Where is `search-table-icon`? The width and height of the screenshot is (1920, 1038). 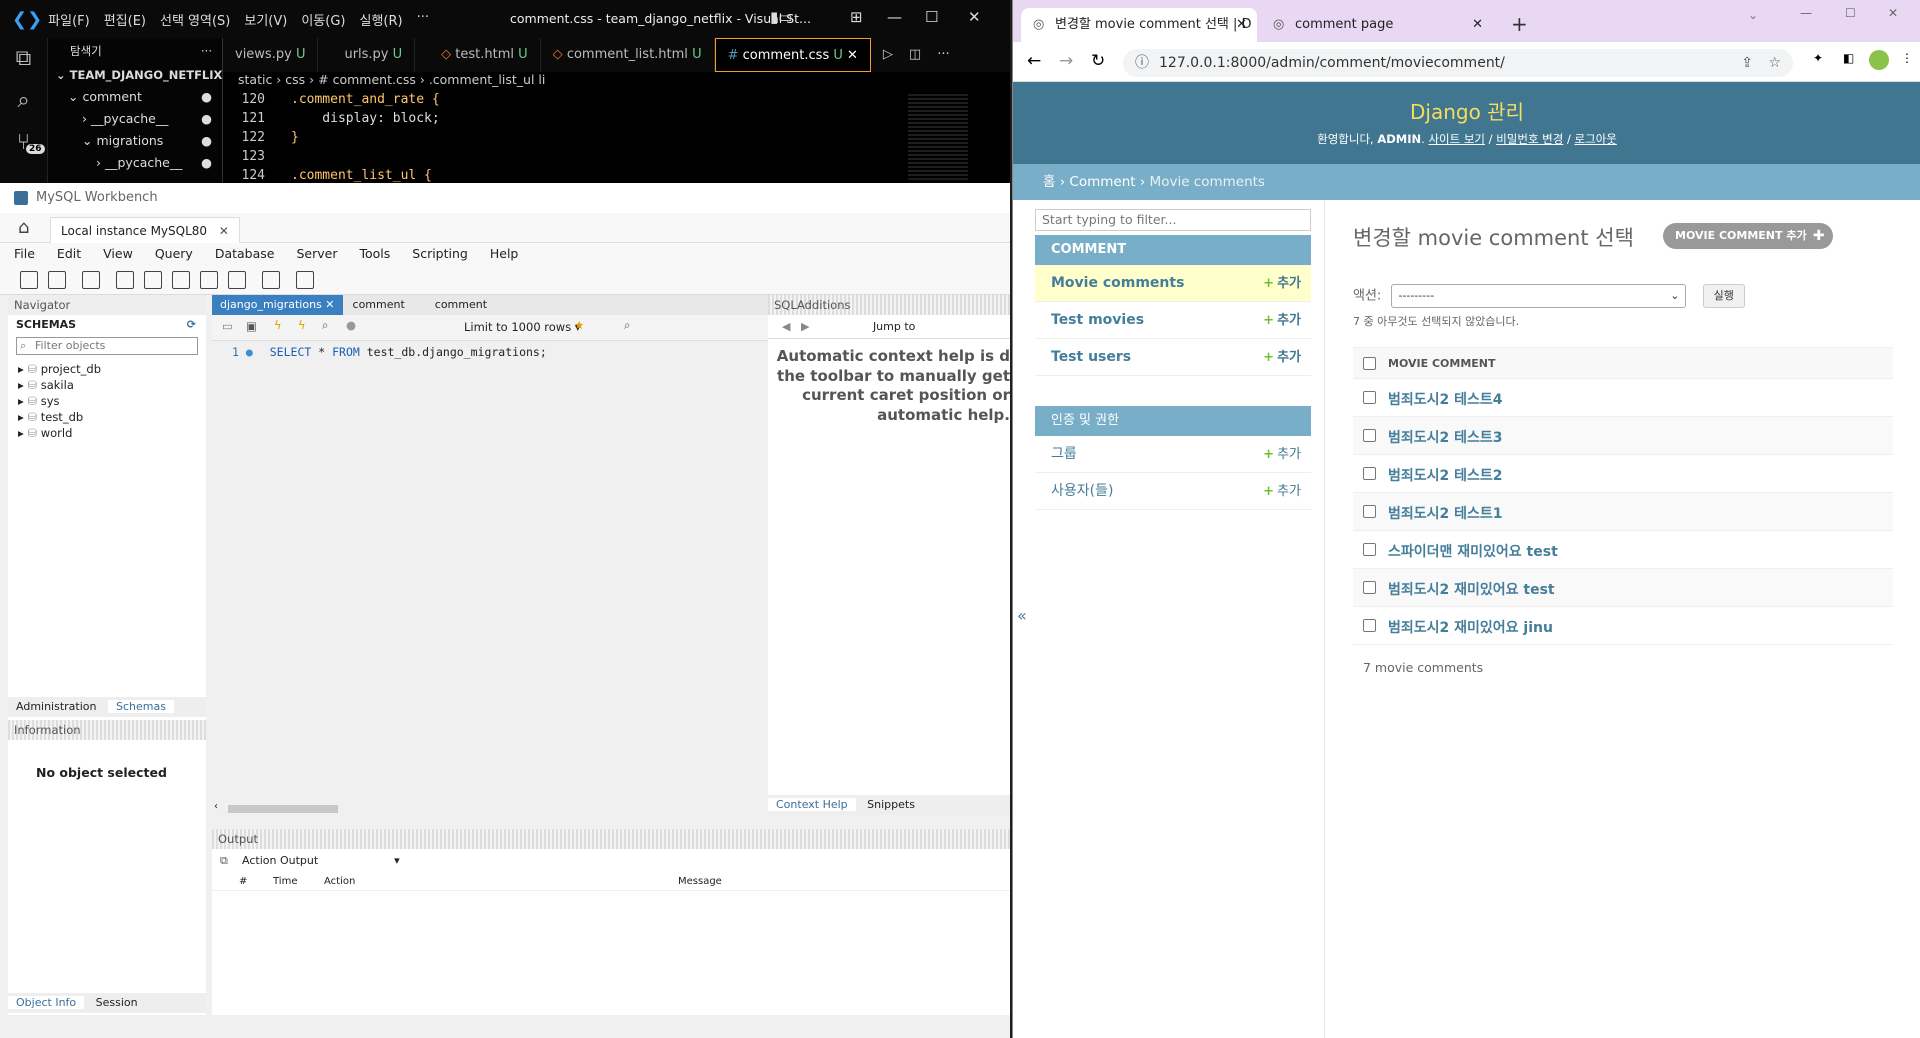 search-table-icon is located at coordinates (271, 280).